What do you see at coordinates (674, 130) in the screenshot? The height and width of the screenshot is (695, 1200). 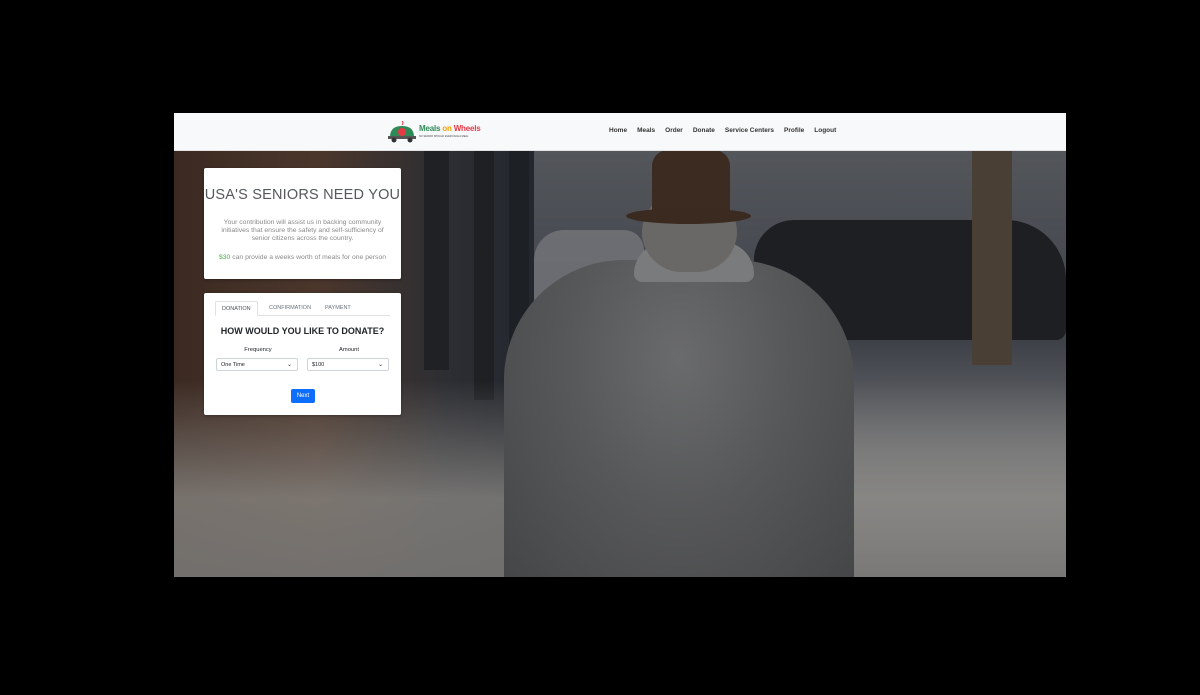 I see `nav-item-order: Order` at bounding box center [674, 130].